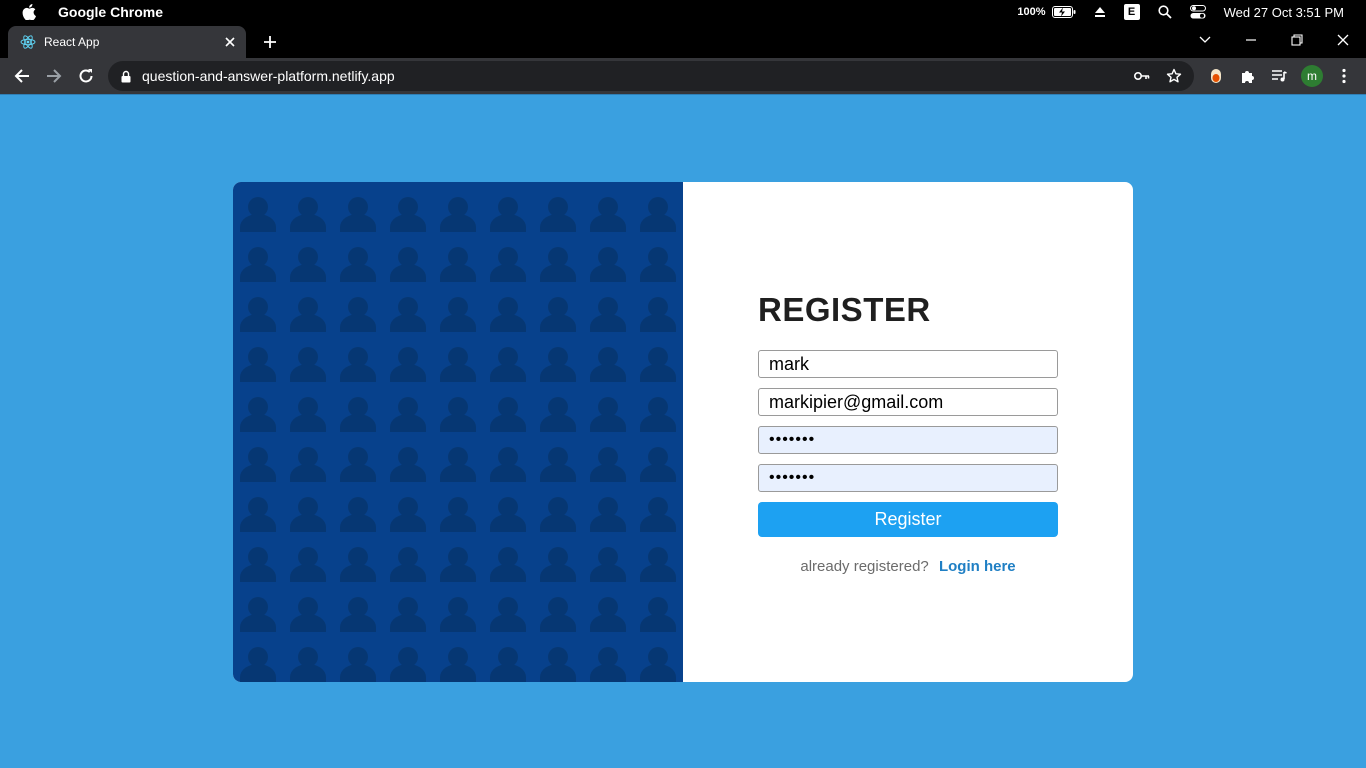  What do you see at coordinates (29, 12) in the screenshot?
I see `apple-icon` at bounding box center [29, 12].